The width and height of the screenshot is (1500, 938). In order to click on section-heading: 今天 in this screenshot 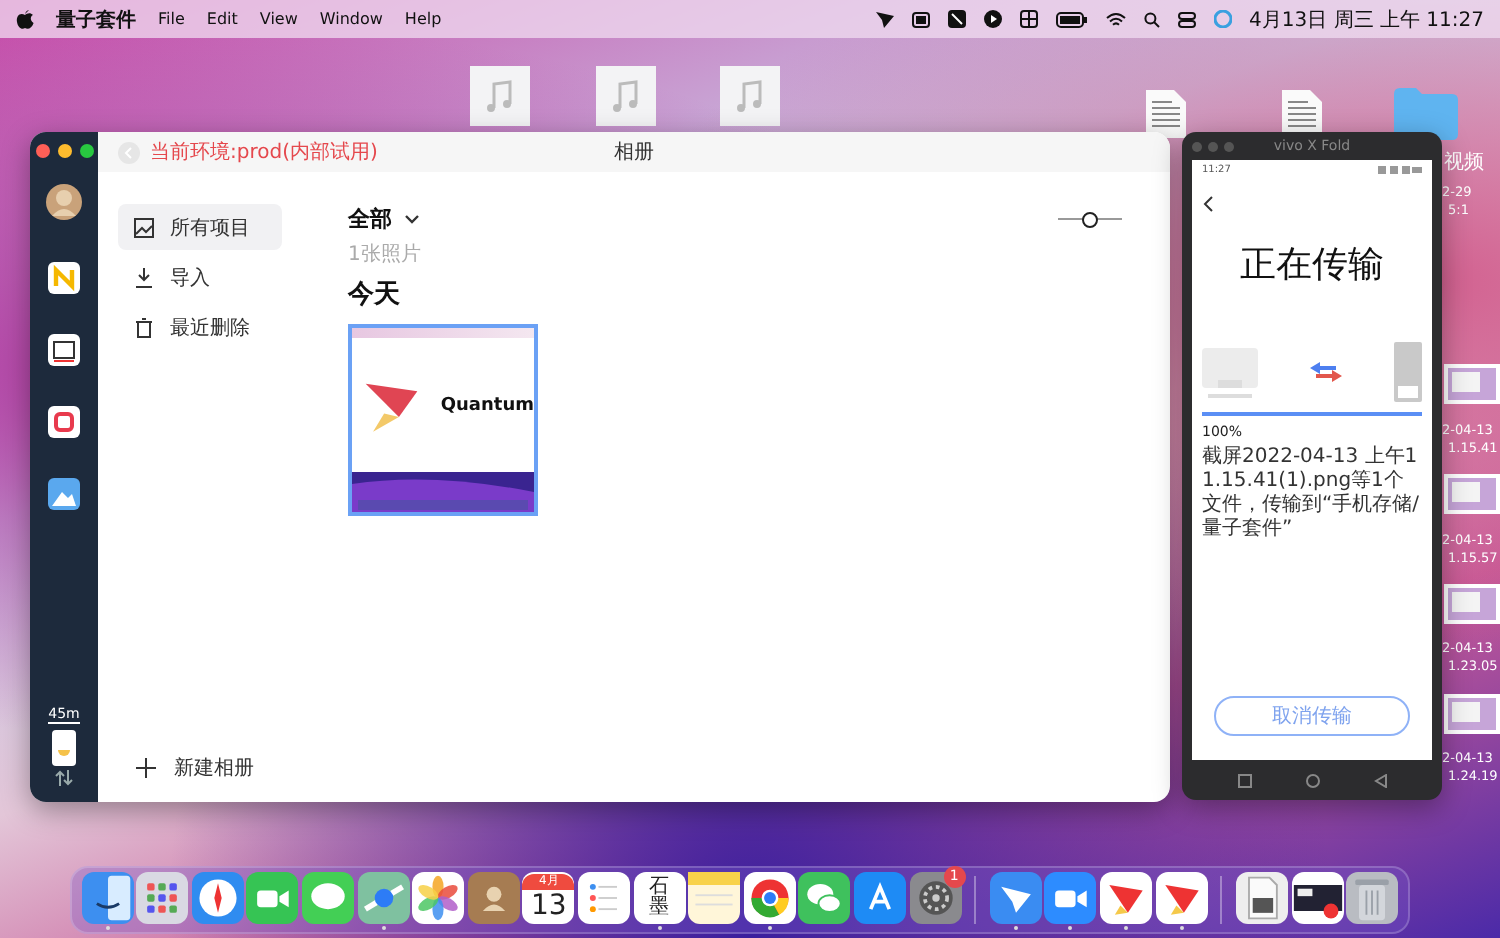, I will do `click(375, 295)`.